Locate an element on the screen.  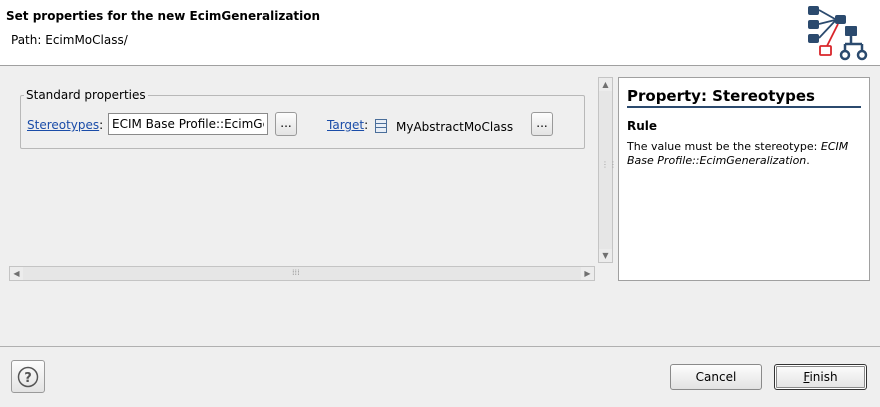
target-value: MyAbstractMoClass is located at coordinates (455, 127).